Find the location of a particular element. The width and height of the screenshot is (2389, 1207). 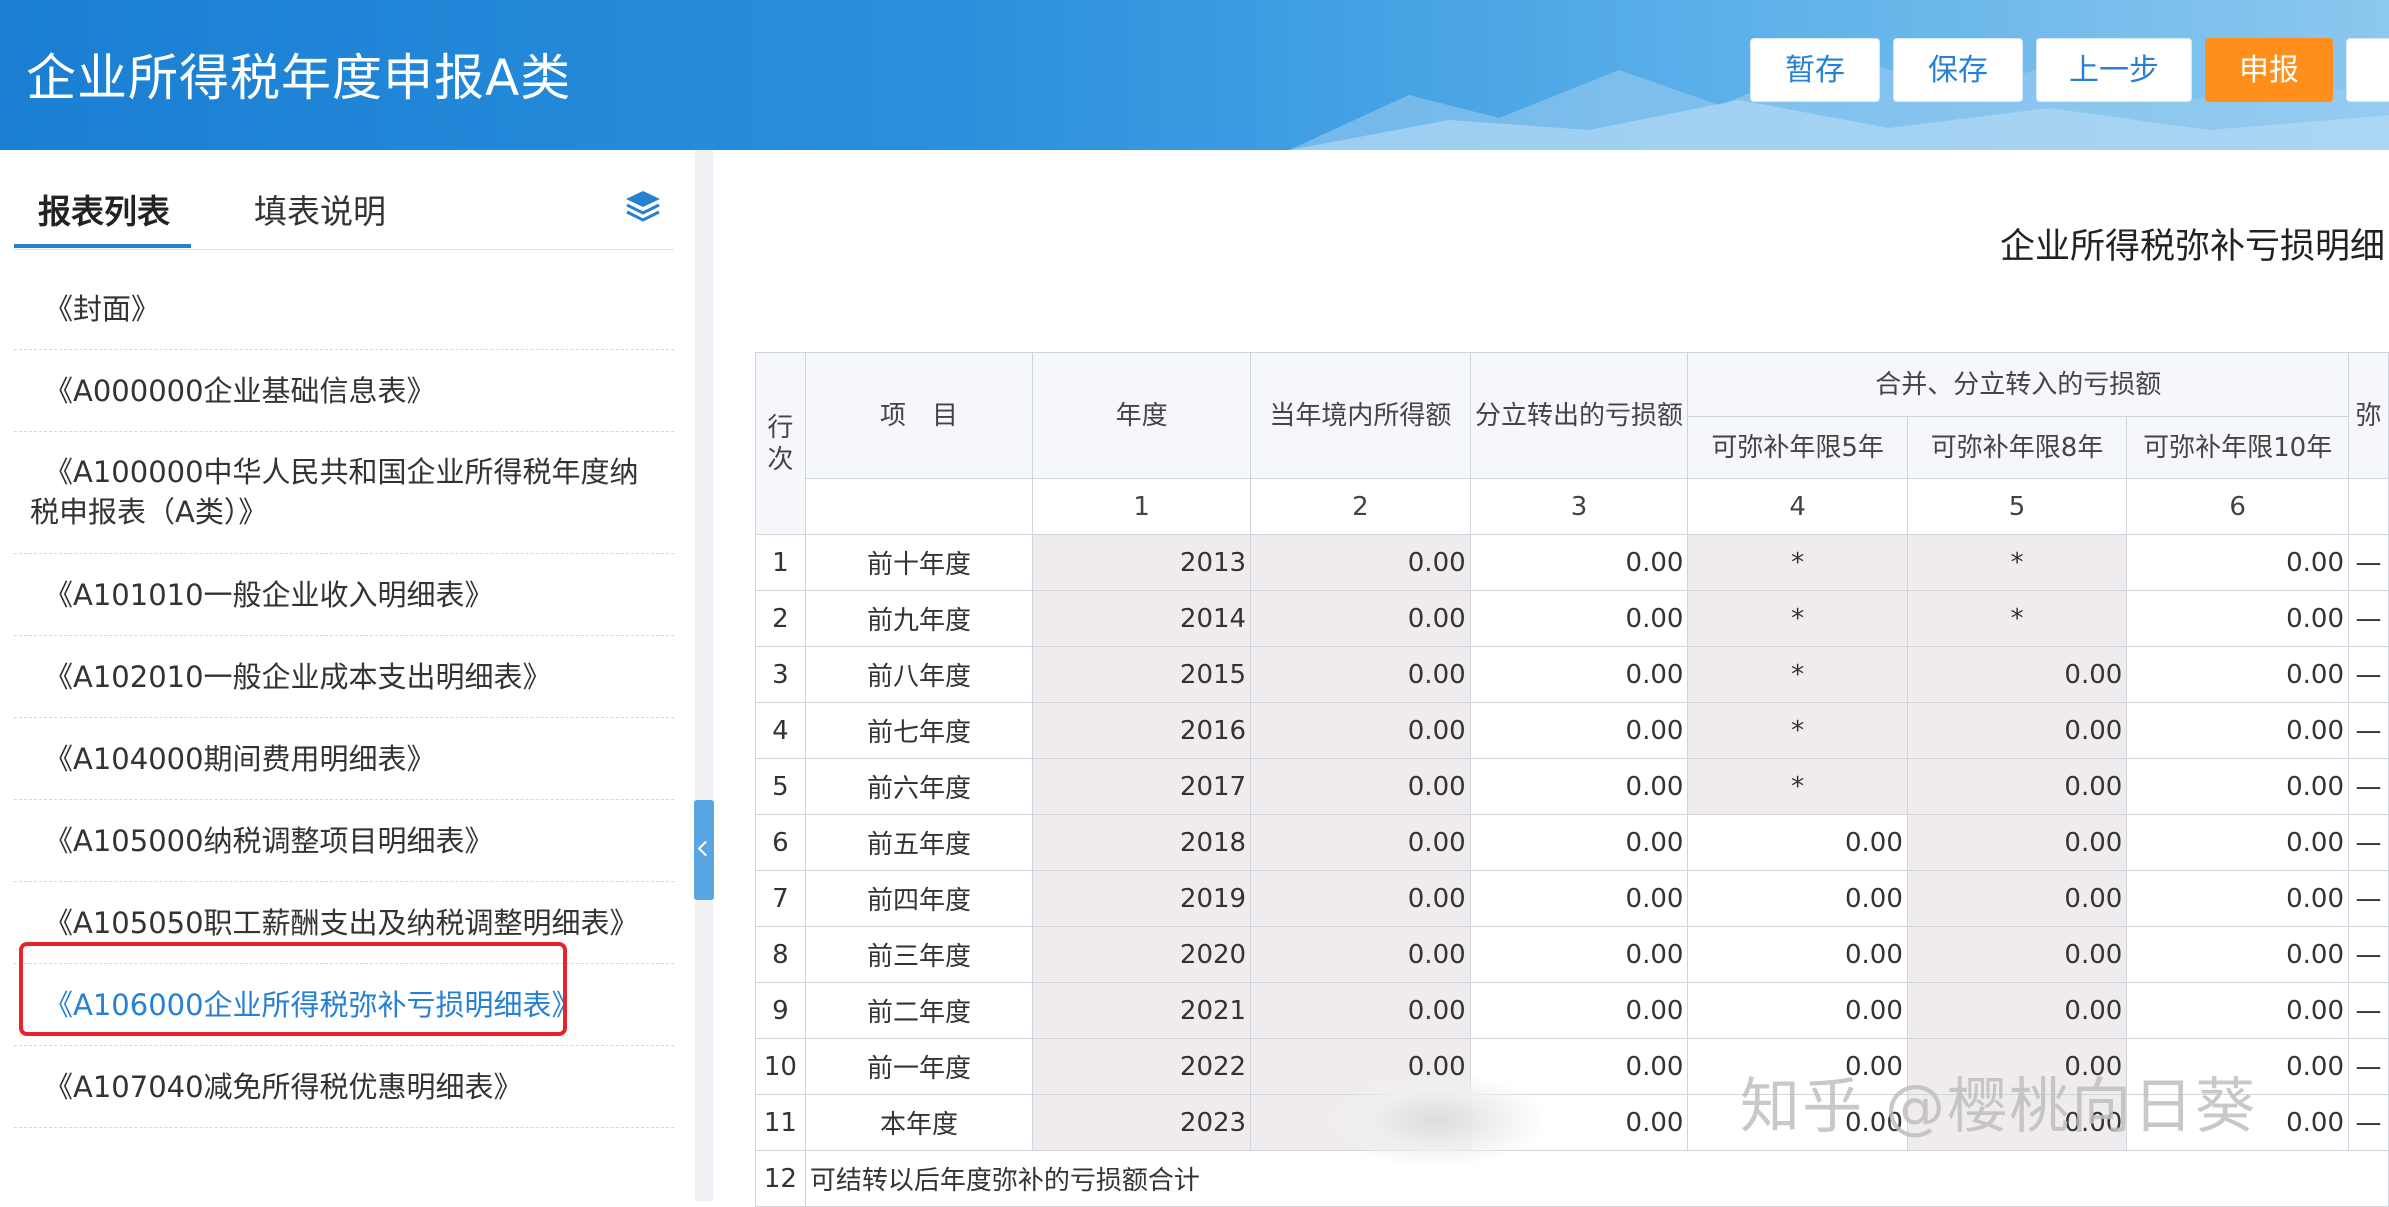

header-limit-10: 可弥补年限10年 is located at coordinates (2238, 447).